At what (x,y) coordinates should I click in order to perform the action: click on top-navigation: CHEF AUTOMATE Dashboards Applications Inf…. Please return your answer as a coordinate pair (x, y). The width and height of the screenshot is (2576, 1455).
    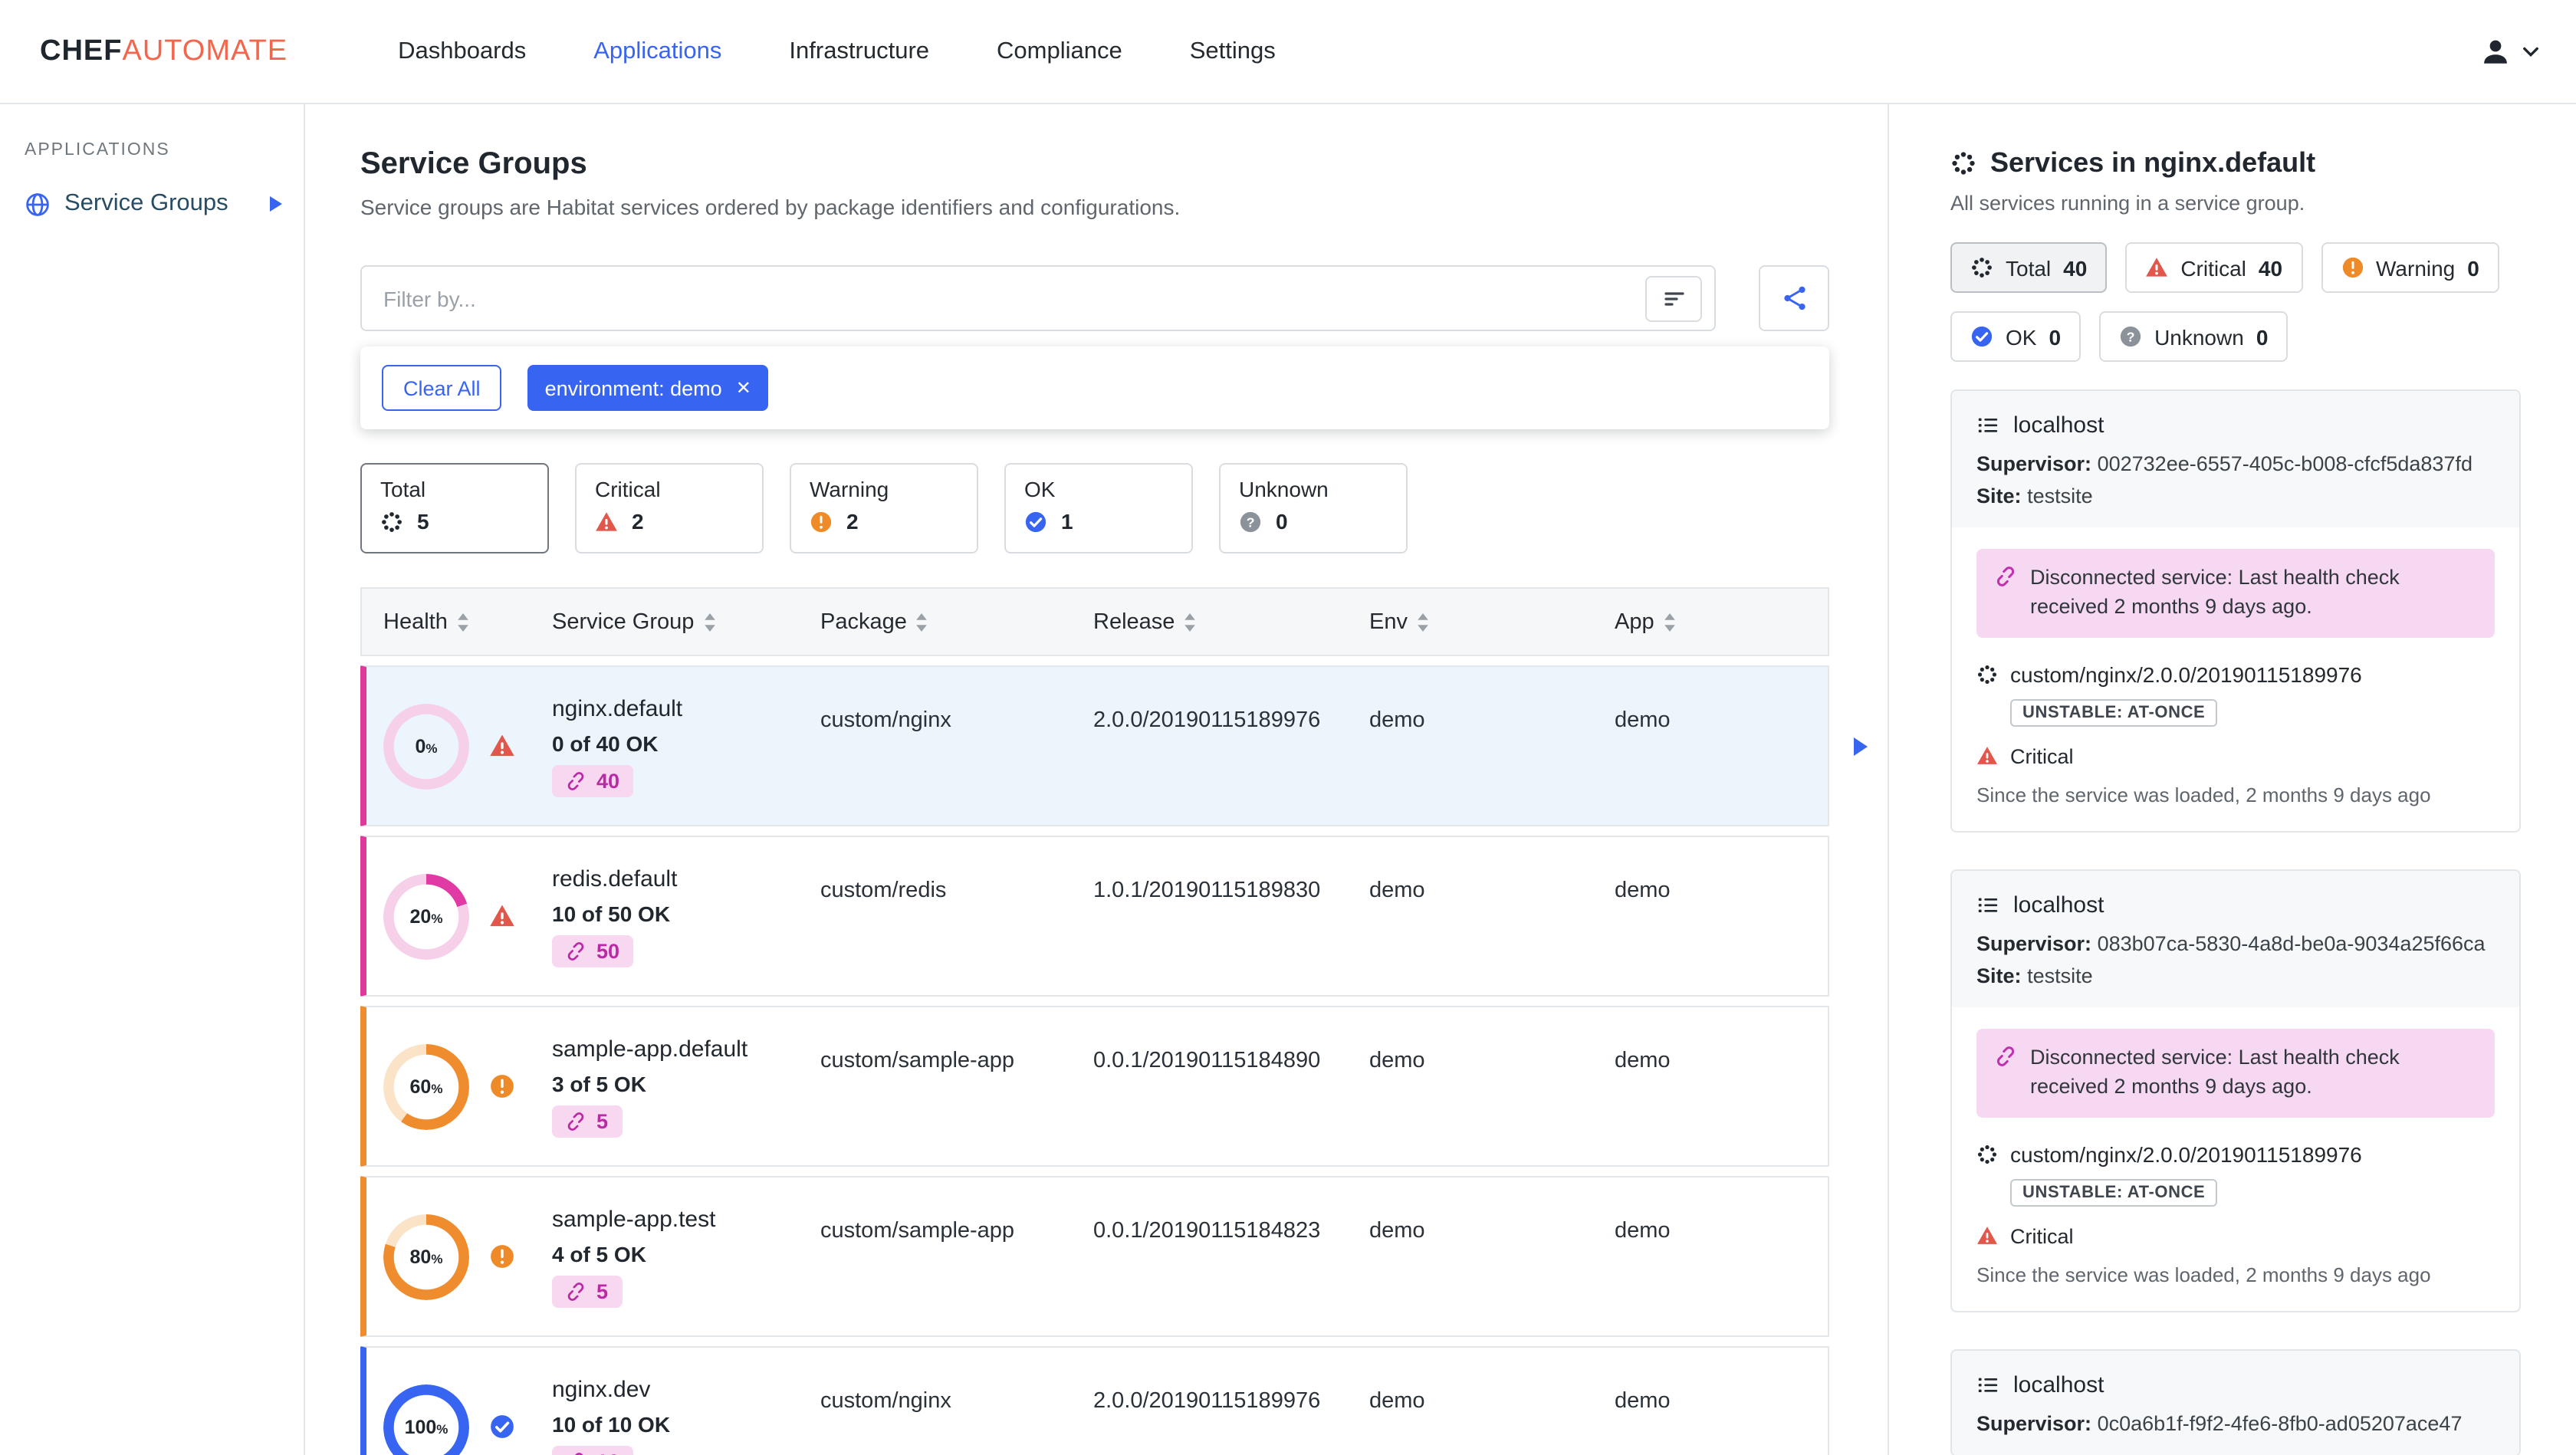
    Looking at the image, I should click on (1288, 52).